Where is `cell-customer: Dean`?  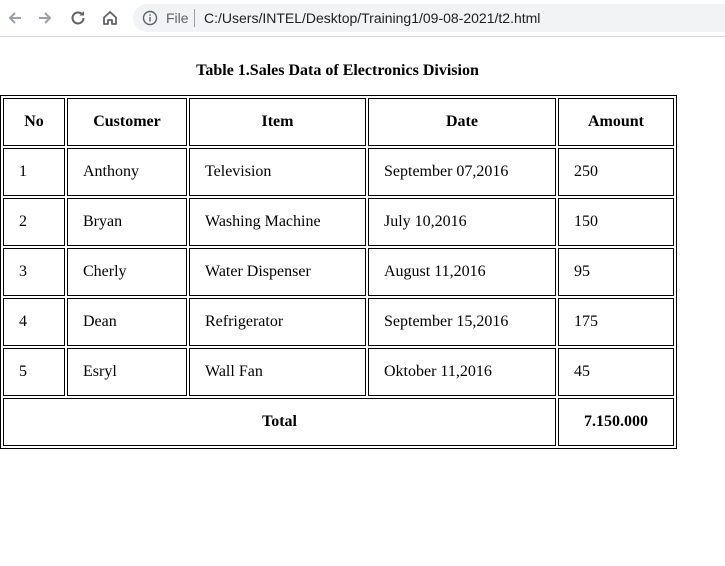 cell-customer: Dean is located at coordinates (127, 322).